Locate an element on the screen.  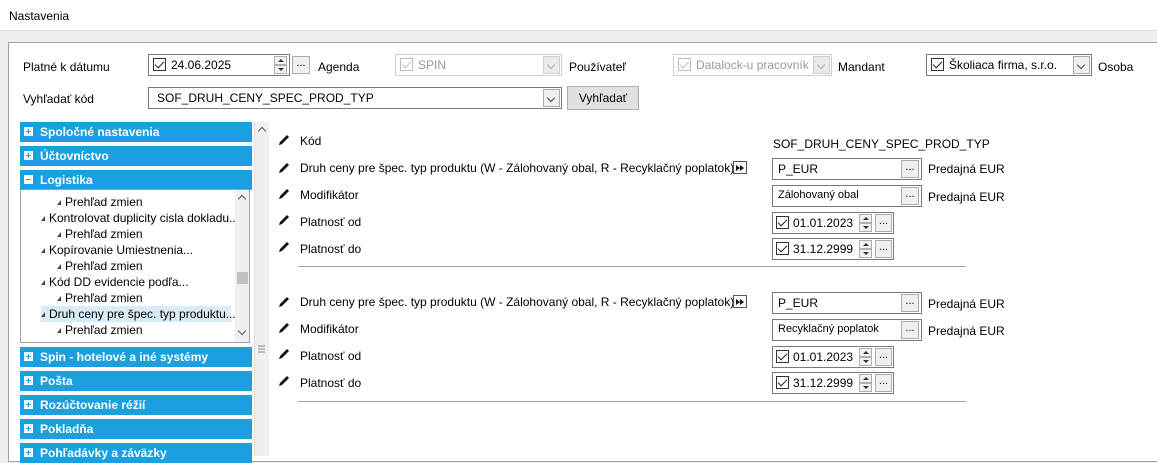
platnost-od-label: Platnosť od is located at coordinates (331, 356).